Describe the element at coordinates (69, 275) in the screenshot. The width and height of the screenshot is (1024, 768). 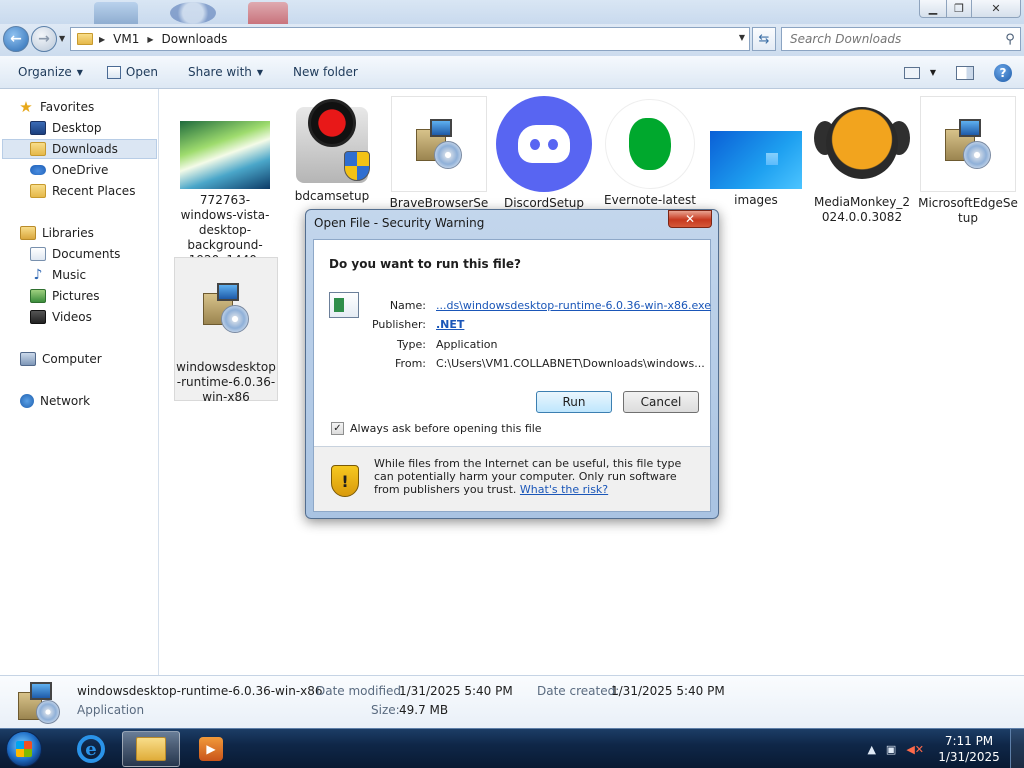
I see `nav-label: Music` at that location.